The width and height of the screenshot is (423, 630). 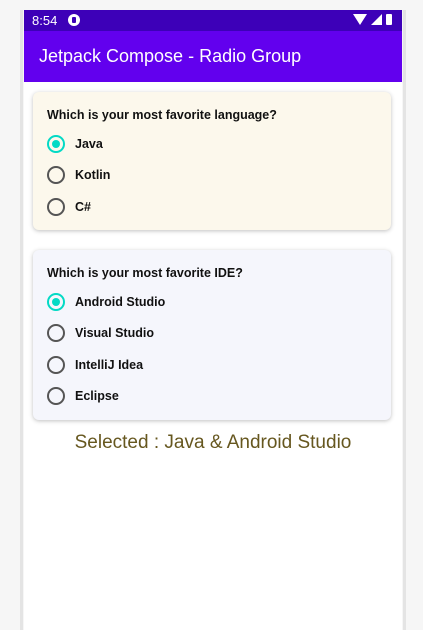 What do you see at coordinates (74, 20) in the screenshot?
I see `app-notification-icon` at bounding box center [74, 20].